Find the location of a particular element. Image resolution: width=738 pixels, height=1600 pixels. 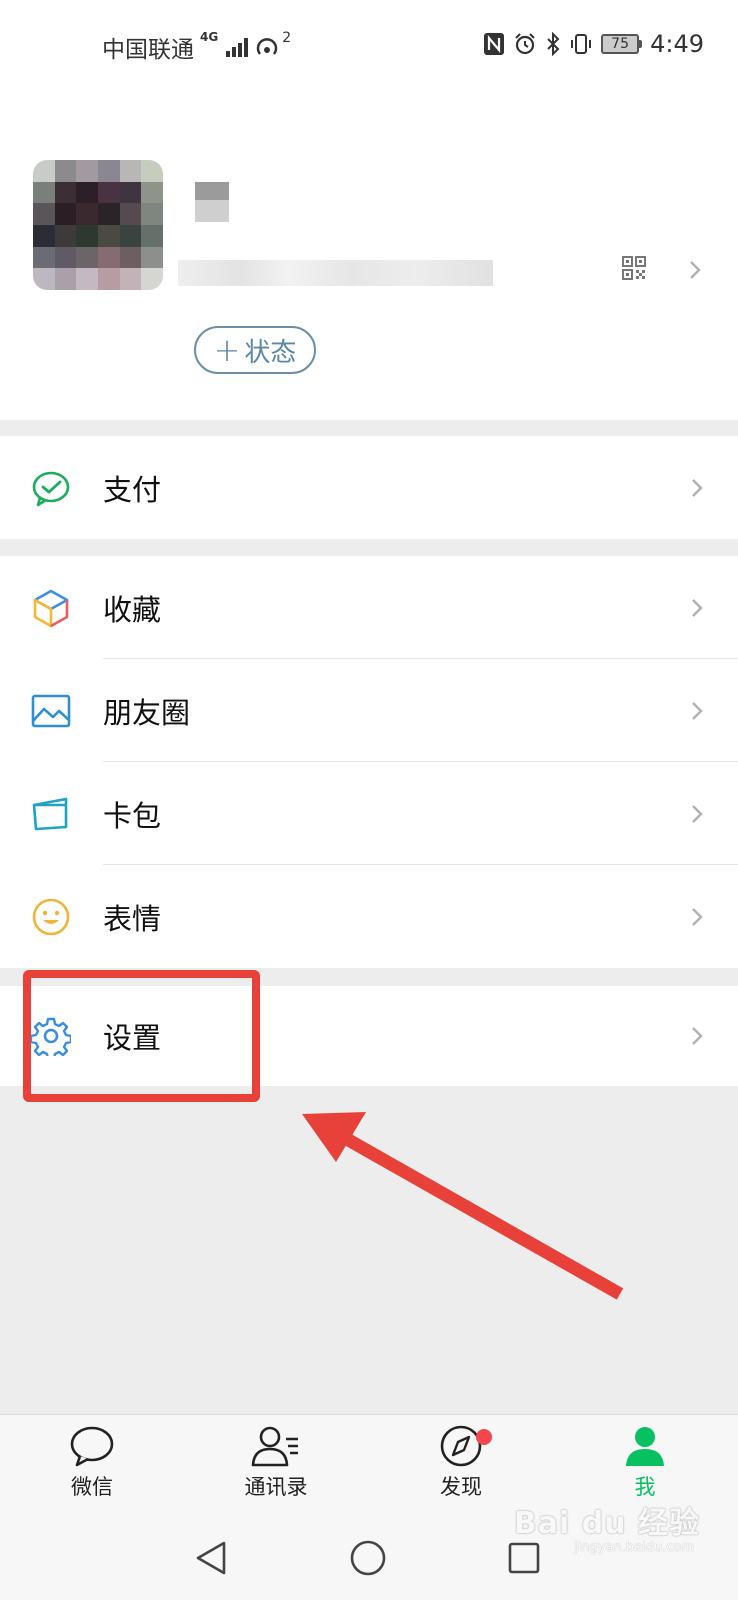

highlight-box is located at coordinates (141, 1036).